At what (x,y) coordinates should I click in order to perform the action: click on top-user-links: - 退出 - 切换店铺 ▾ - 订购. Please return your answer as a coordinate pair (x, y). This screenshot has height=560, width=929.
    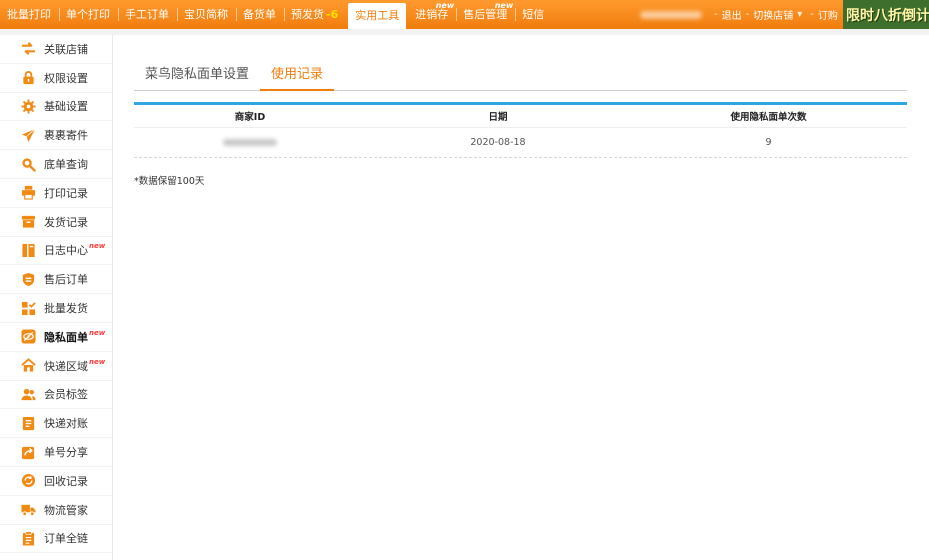
    Looking at the image, I should click on (739, 14).